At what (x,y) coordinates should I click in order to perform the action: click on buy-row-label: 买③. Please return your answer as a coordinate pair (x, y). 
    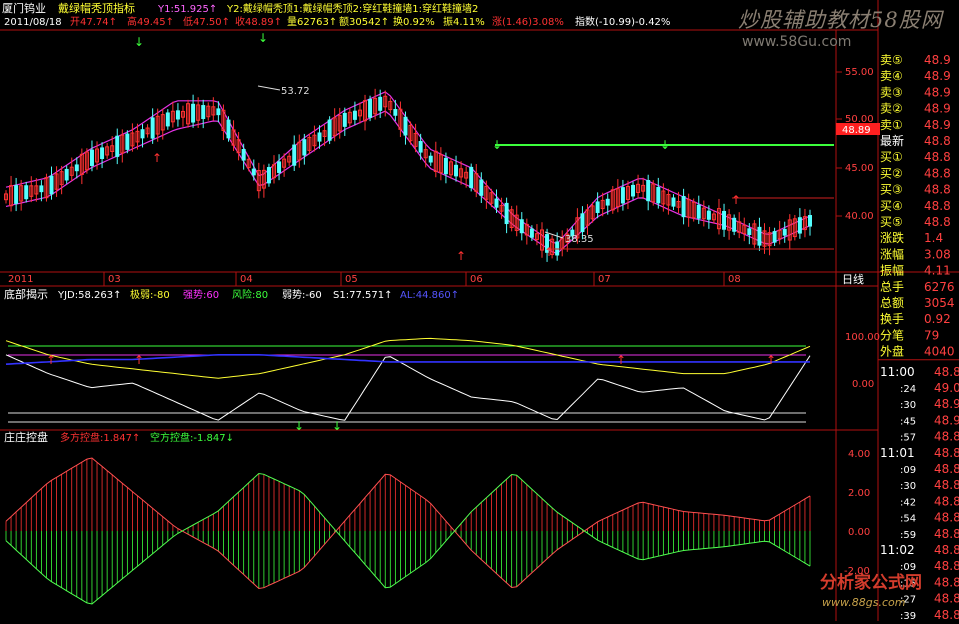
    Looking at the image, I should click on (891, 190).